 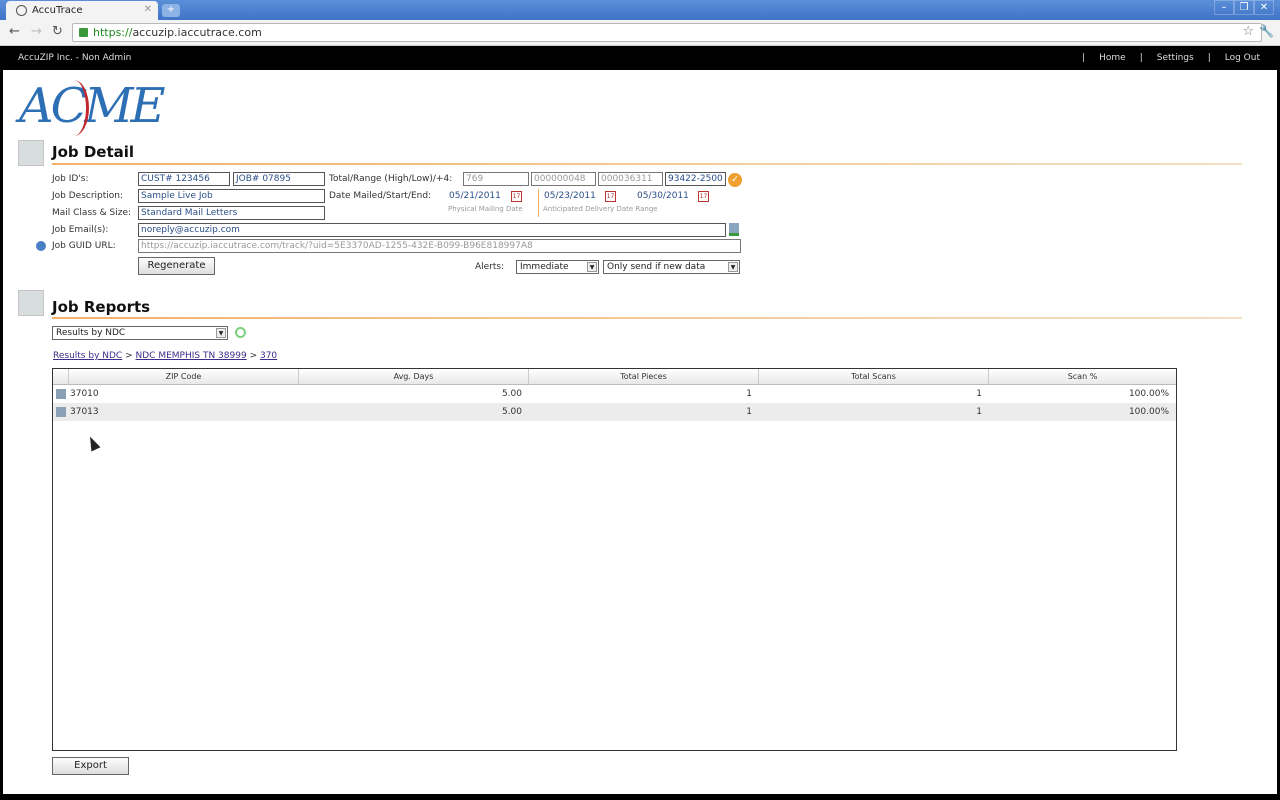 What do you see at coordinates (36, 31) in the screenshot?
I see `forward-icon: →` at bounding box center [36, 31].